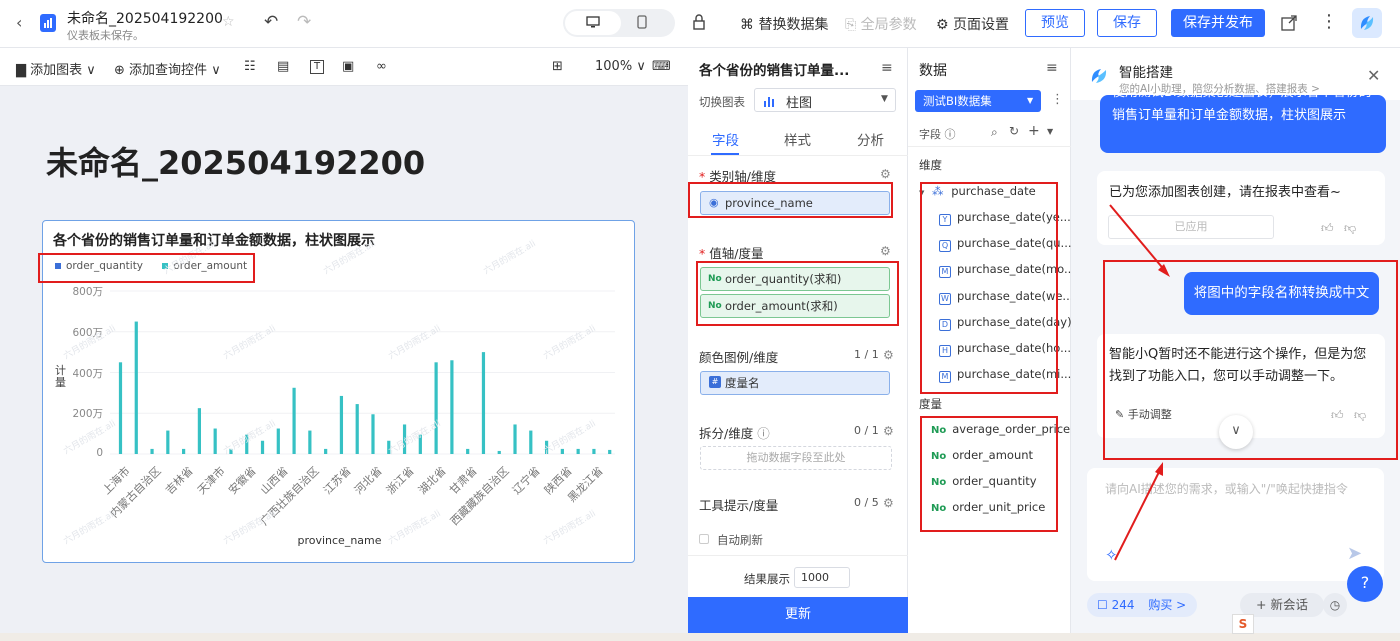  Describe the element at coordinates (866, 354) in the screenshot. I see `color-count: 1 / 1` at that location.